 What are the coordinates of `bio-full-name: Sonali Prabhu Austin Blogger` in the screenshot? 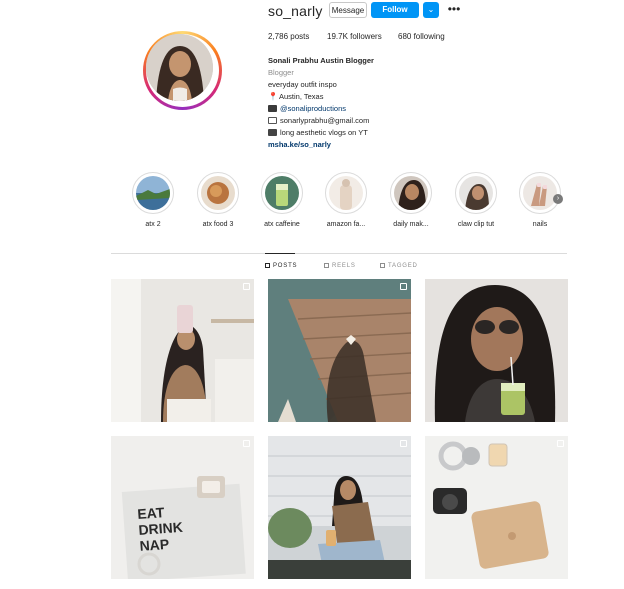 It's located at (321, 60).